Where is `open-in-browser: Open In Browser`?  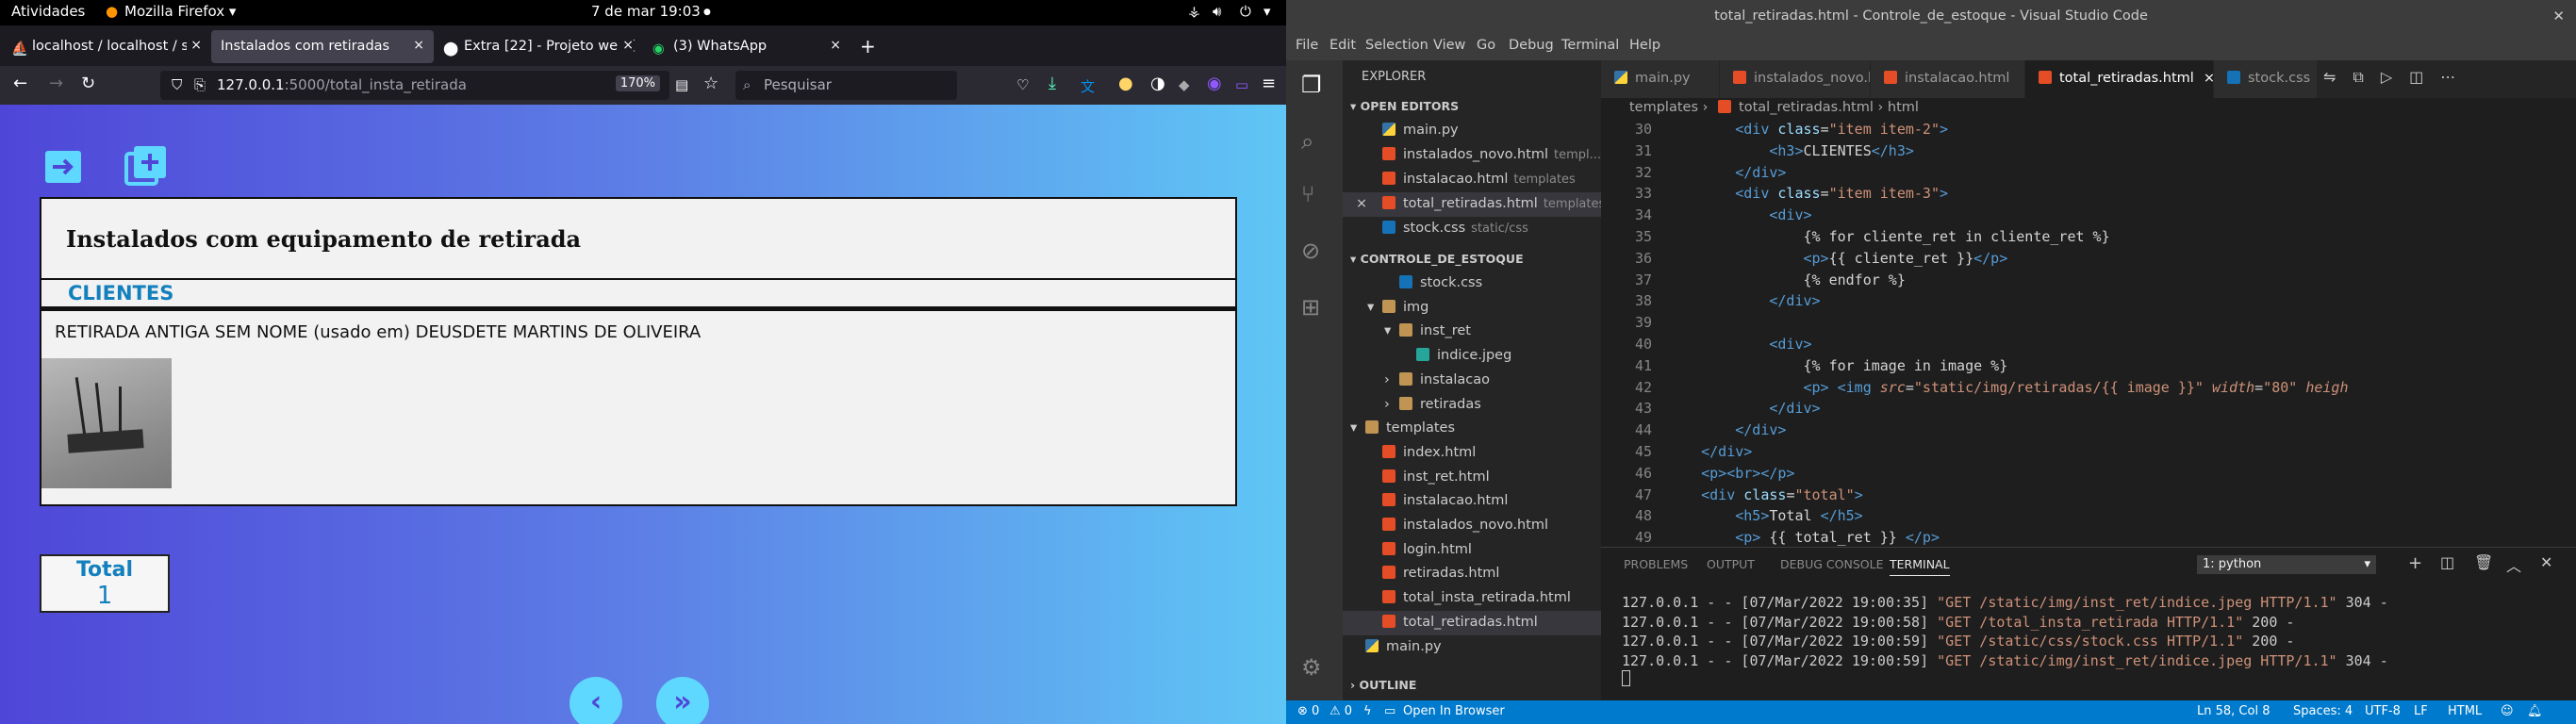
open-in-browser: Open In Browser is located at coordinates (1454, 711).